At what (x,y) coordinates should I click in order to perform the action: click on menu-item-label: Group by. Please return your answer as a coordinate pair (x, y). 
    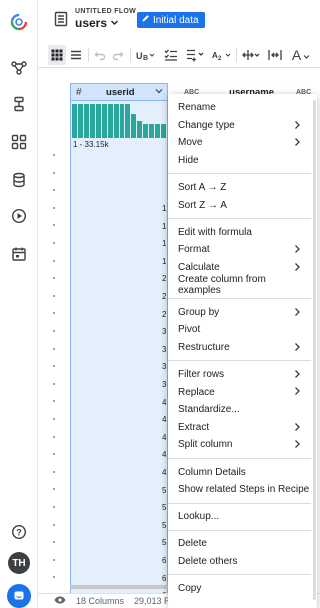
    Looking at the image, I should click on (199, 312).